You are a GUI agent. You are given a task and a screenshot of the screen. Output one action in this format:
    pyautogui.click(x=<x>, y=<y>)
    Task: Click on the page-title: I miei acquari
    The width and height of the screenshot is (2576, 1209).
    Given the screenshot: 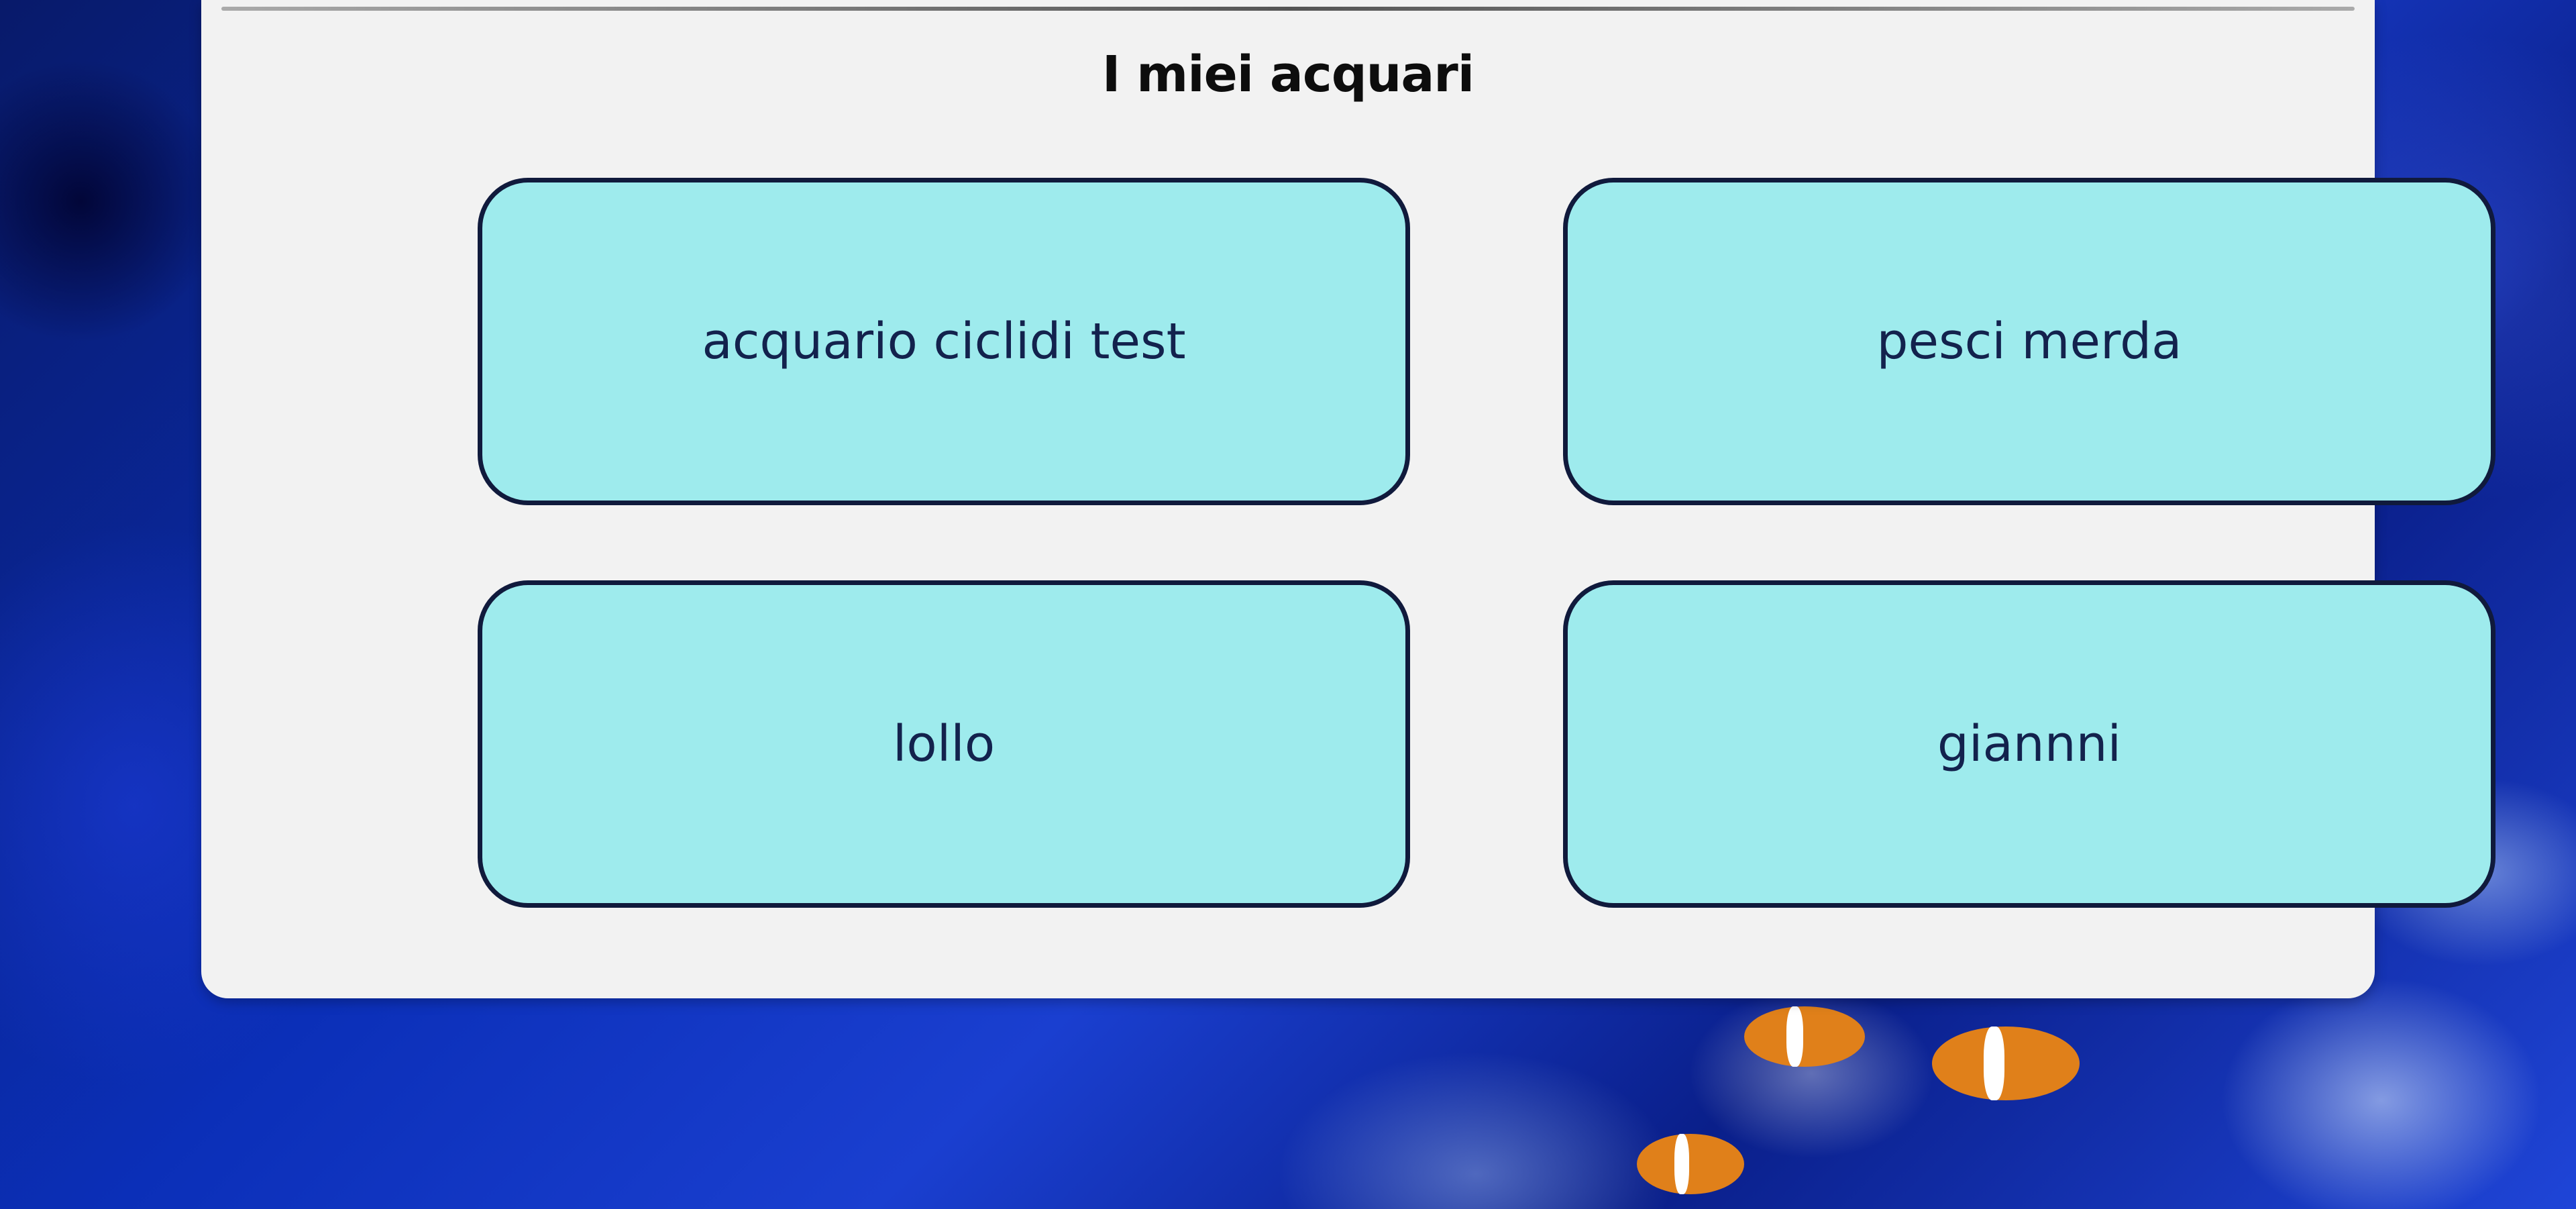 What is the action you would take?
    pyautogui.click(x=1288, y=74)
    